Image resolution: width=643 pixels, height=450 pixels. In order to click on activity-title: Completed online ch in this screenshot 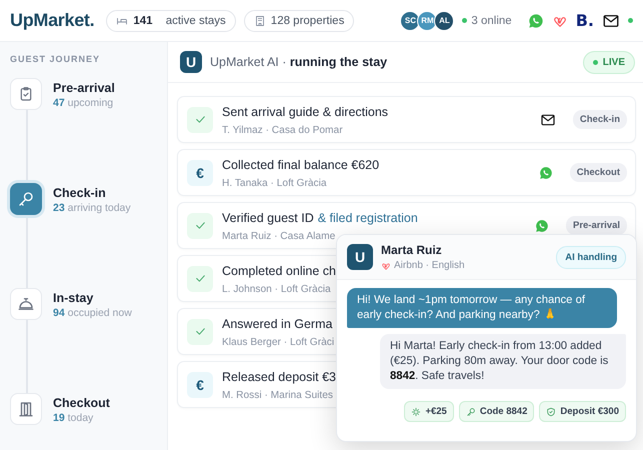, I will do `click(279, 271)`.